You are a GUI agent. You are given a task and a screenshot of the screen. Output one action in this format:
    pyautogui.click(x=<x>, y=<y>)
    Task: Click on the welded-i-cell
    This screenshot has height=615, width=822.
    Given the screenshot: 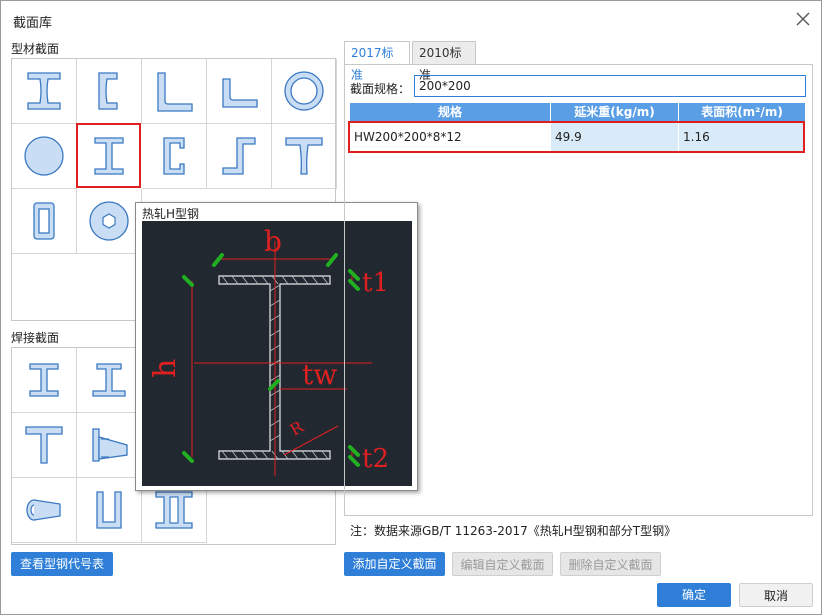 What is the action you would take?
    pyautogui.click(x=44, y=380)
    